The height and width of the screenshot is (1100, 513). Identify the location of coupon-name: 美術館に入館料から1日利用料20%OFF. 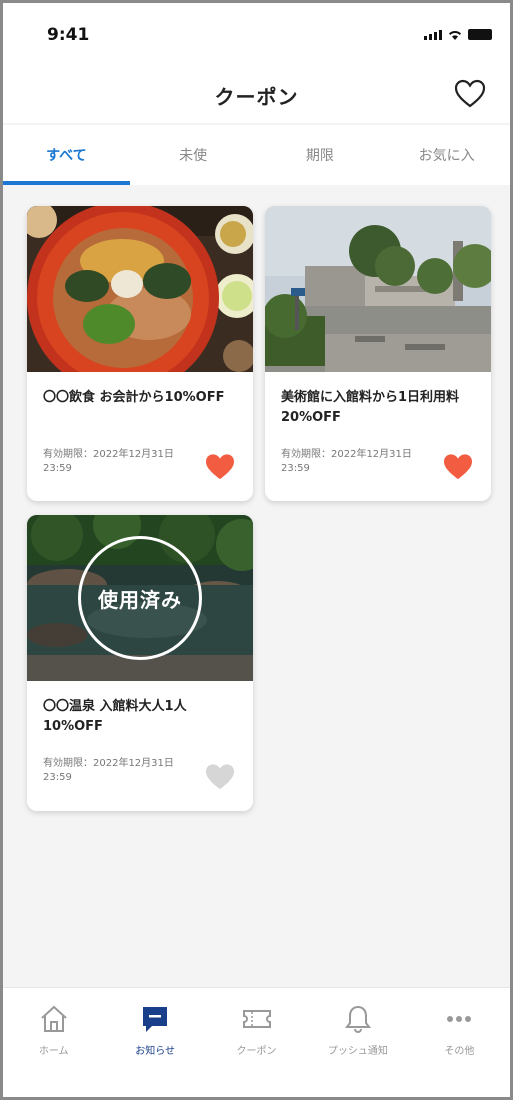
(370, 407).